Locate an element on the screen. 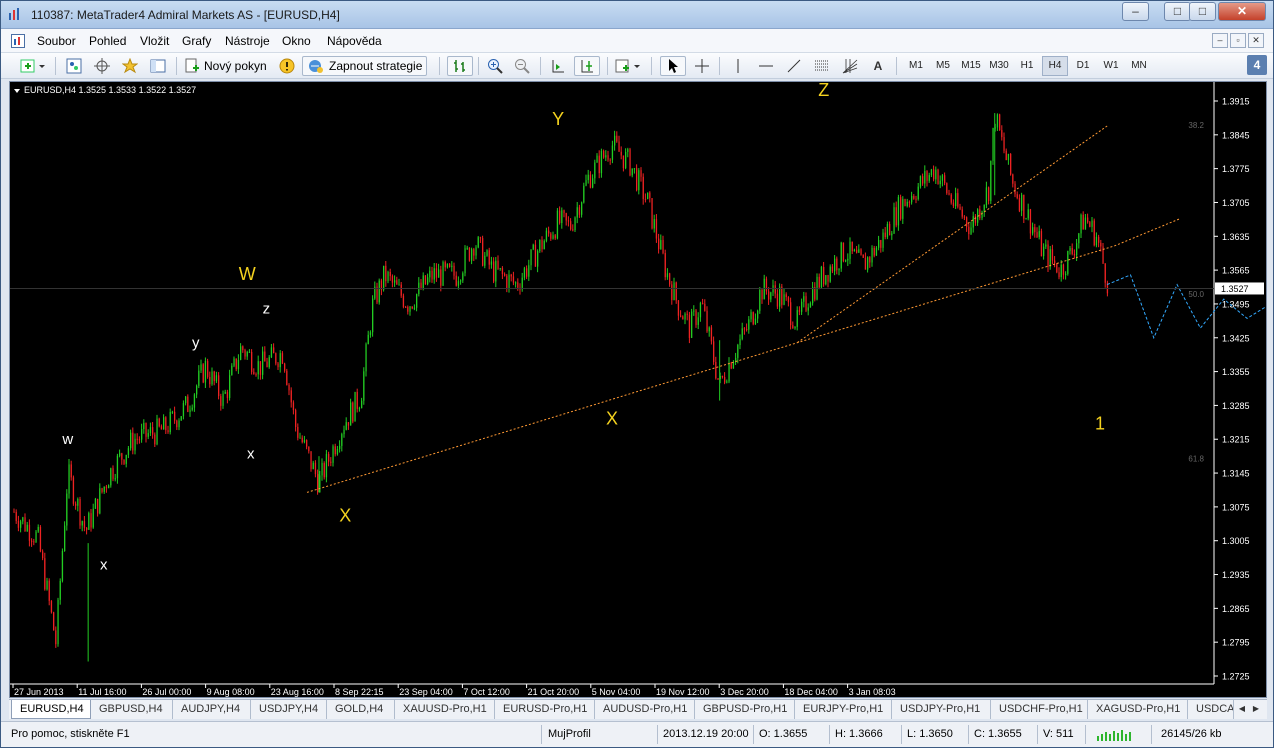  tab-gbpusd-h4: GBPUSD,H4 is located at coordinates (132, 709).